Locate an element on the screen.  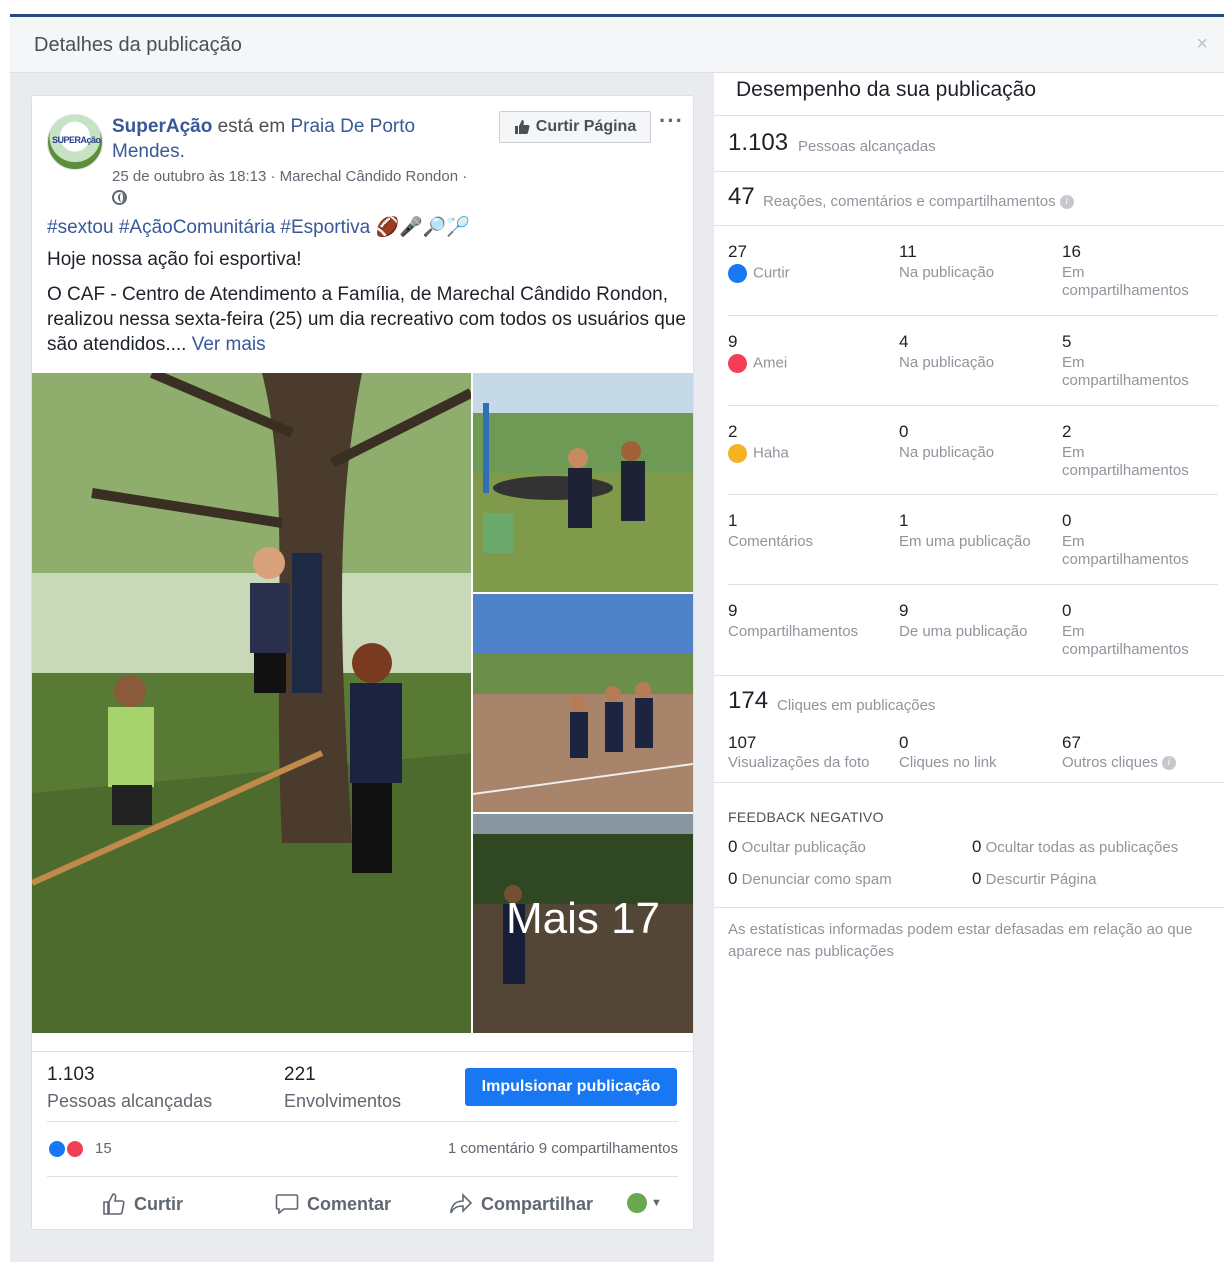
post-actions: Curtir Comentar Compartilhar ▼ is located at coordinates (362, 1203).